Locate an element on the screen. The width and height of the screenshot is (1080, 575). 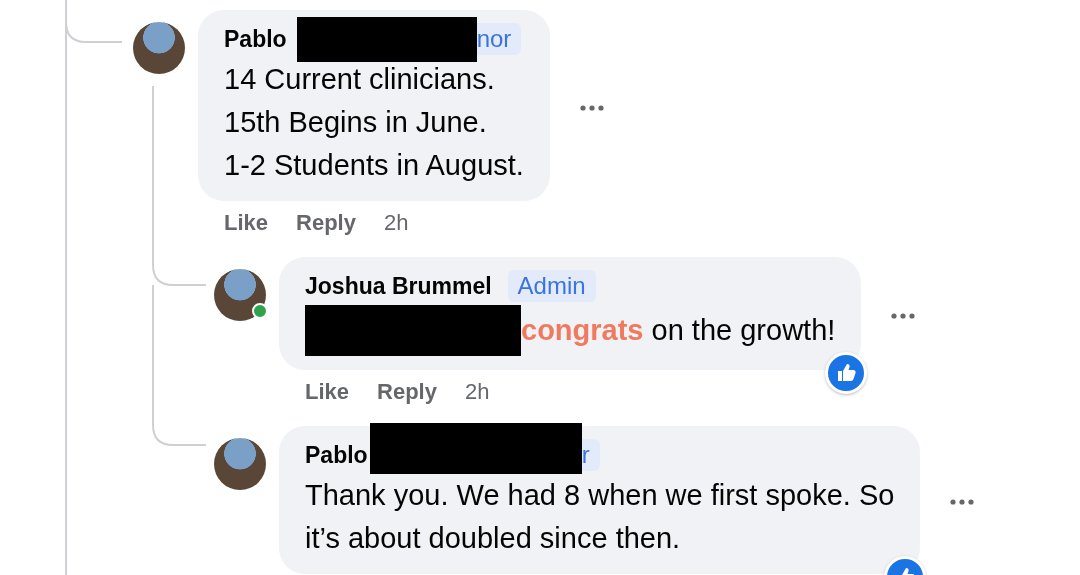
comment-text: congrats on the growth! is located at coordinates (678, 330).